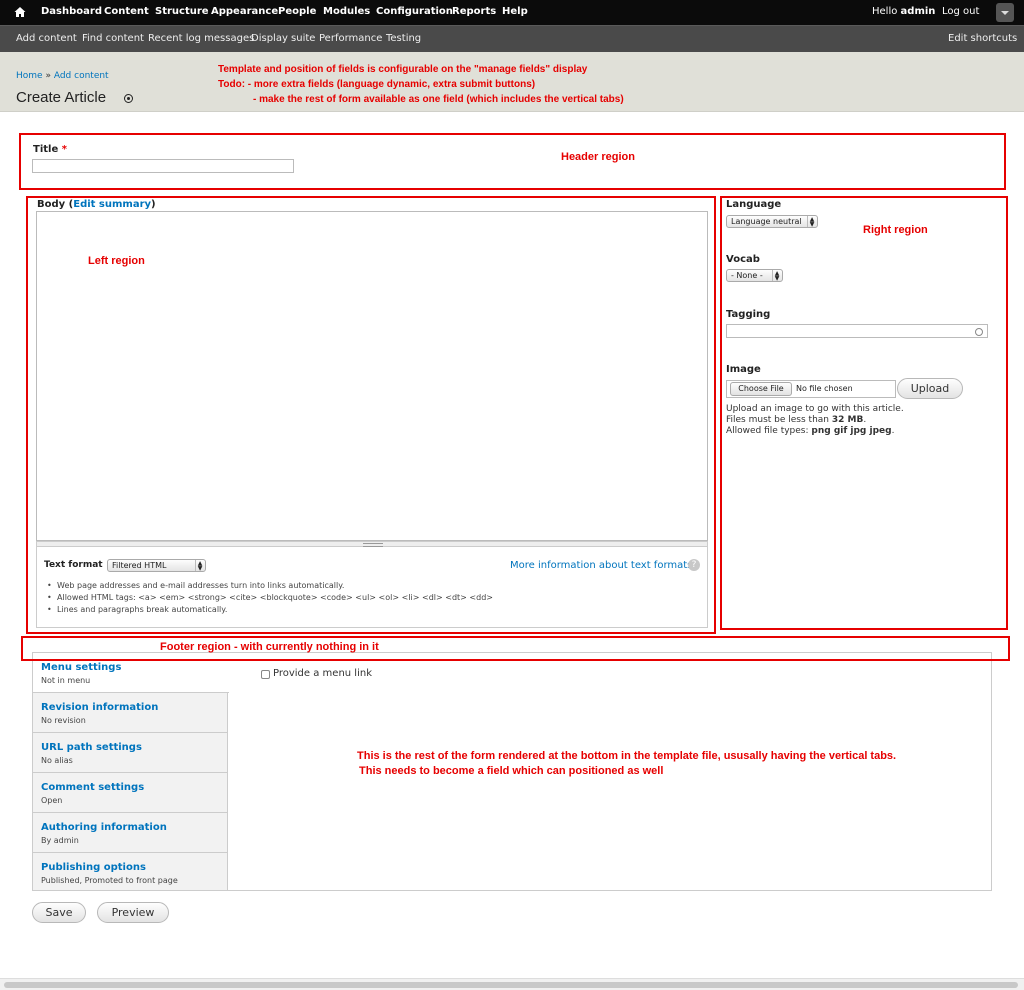 The image size is (1024, 990). Describe the element at coordinates (104, 827) in the screenshot. I see `vtab-title: Authoring information` at that location.